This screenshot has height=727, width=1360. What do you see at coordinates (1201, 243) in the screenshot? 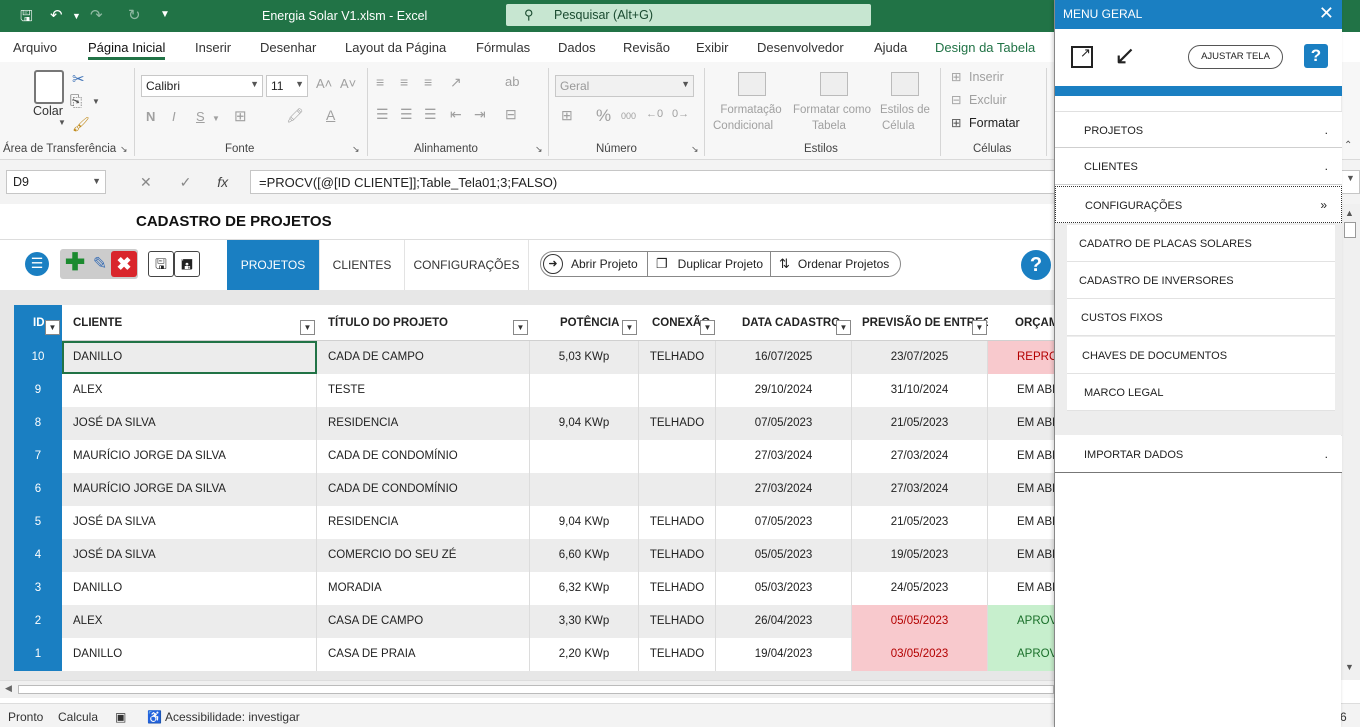
I see `submenu-item-placas: CADATRO DE PLACAS SOLARES` at bounding box center [1201, 243].